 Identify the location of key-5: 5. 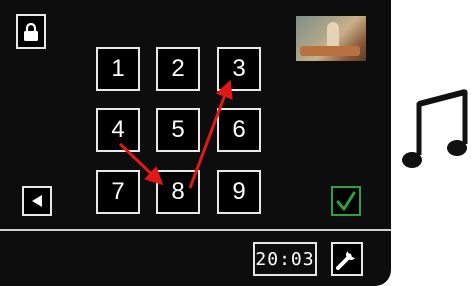
(178, 130).